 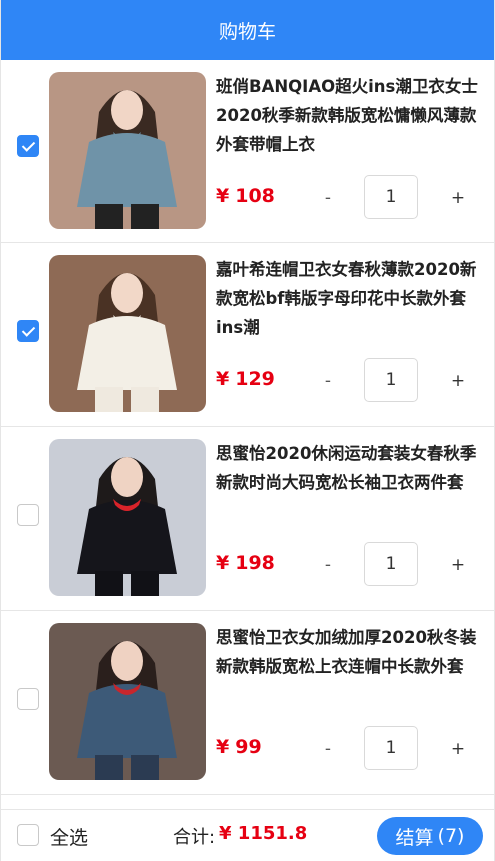 What do you see at coordinates (255, 196) in the screenshot?
I see `price-value: 108` at bounding box center [255, 196].